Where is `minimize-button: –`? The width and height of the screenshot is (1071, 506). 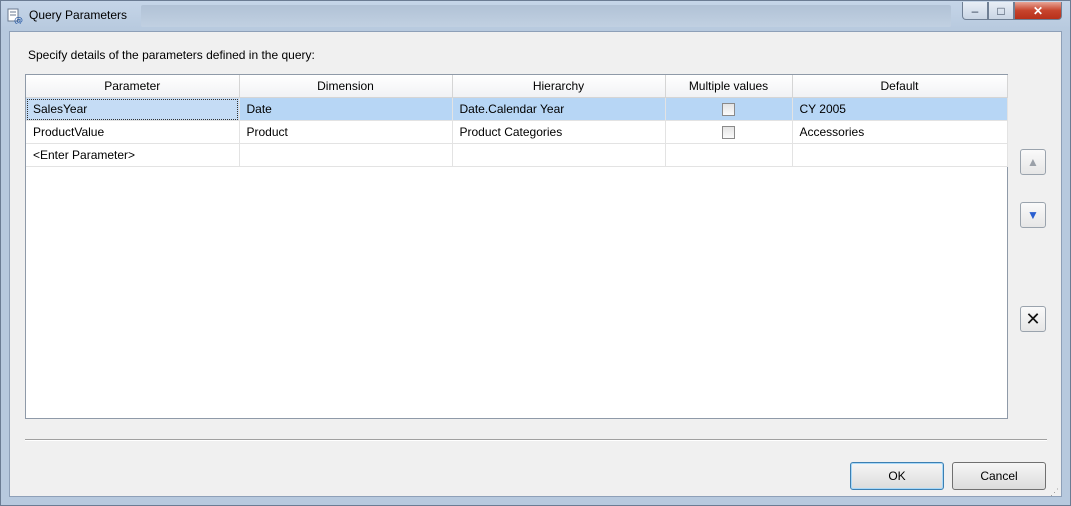
minimize-button: – is located at coordinates (975, 11).